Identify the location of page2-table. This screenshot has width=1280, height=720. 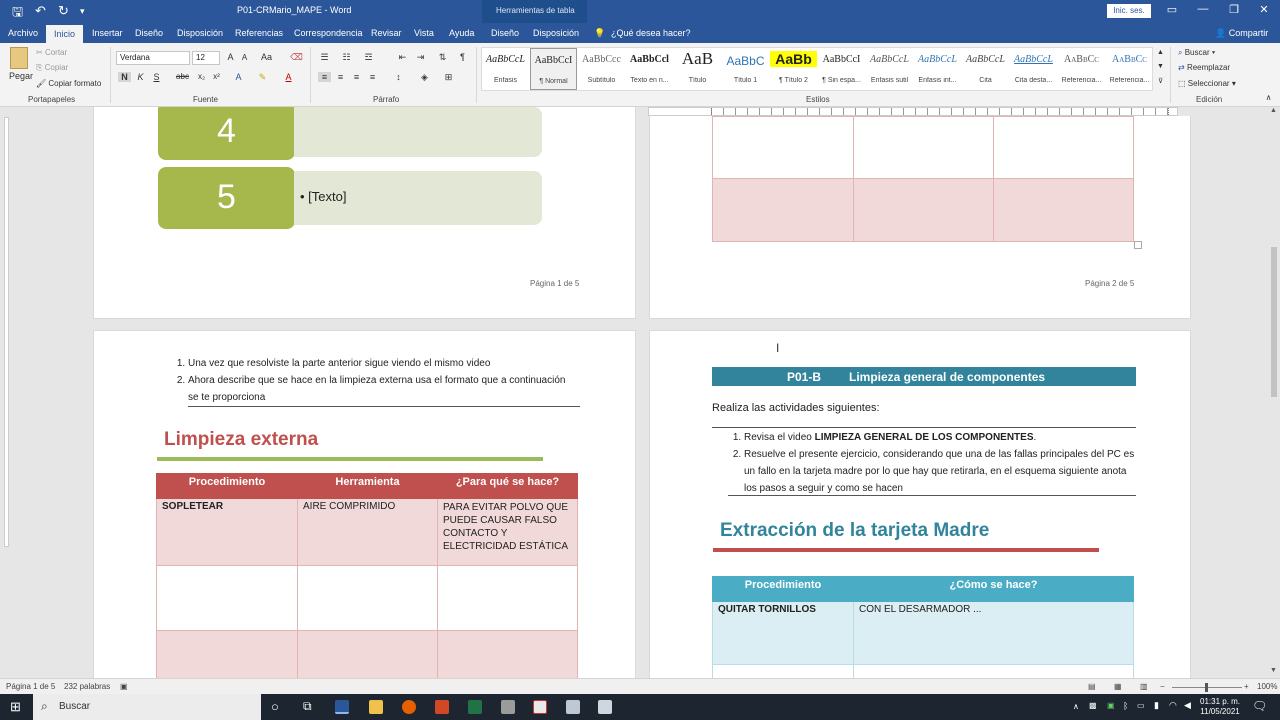
(923, 179).